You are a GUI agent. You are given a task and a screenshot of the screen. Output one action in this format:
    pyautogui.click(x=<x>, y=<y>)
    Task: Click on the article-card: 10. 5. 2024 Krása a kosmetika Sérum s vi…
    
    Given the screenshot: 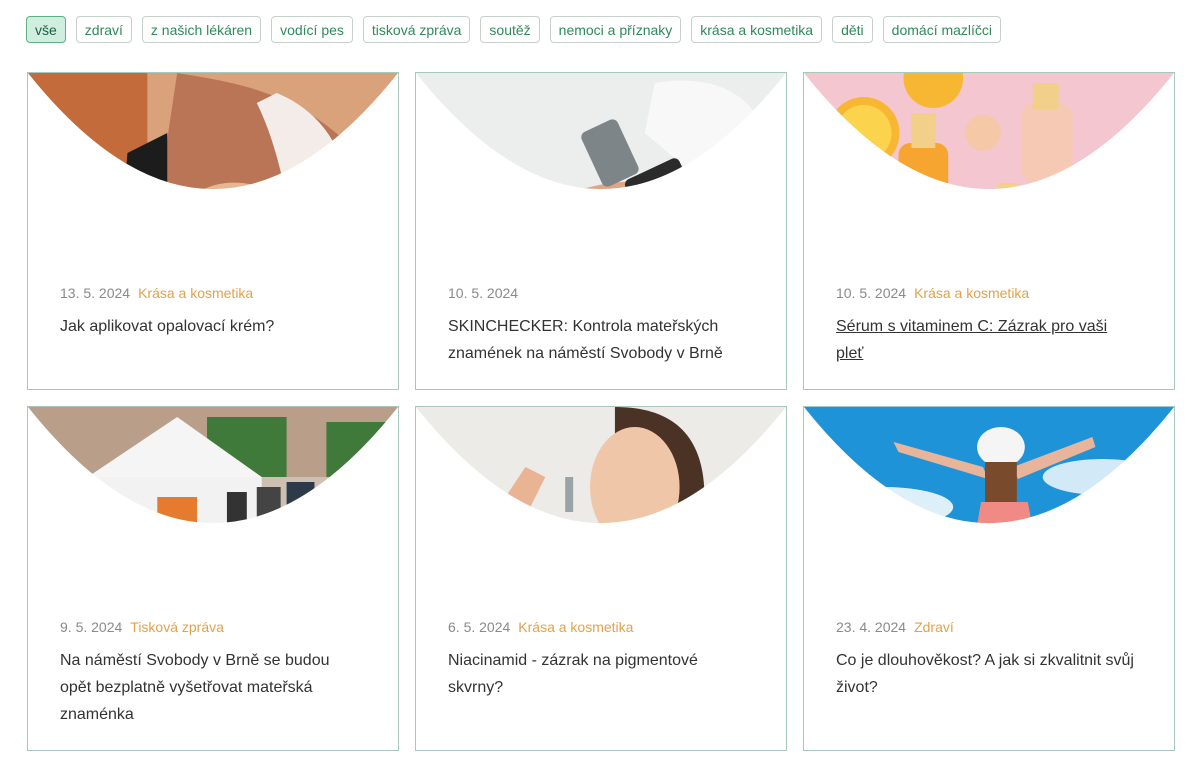 What is the action you would take?
    pyautogui.click(x=989, y=231)
    